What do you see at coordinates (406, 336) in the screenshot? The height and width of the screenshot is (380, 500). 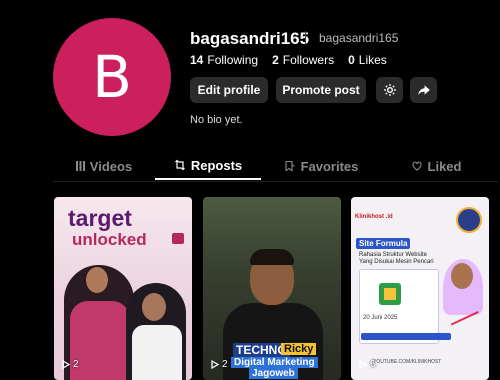 I see `thumbnail-bar` at bounding box center [406, 336].